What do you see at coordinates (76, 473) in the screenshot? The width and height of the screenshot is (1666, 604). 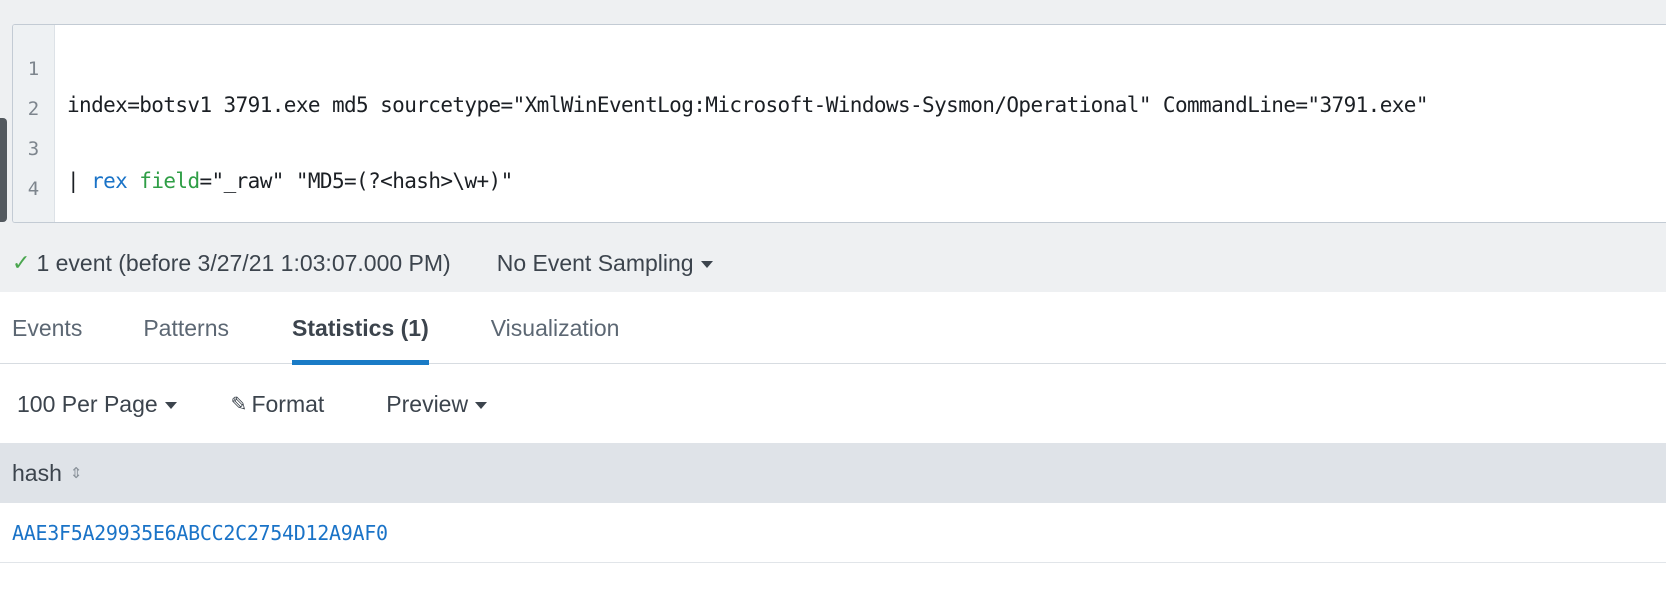 I see `sort-icon: ⇕` at bounding box center [76, 473].